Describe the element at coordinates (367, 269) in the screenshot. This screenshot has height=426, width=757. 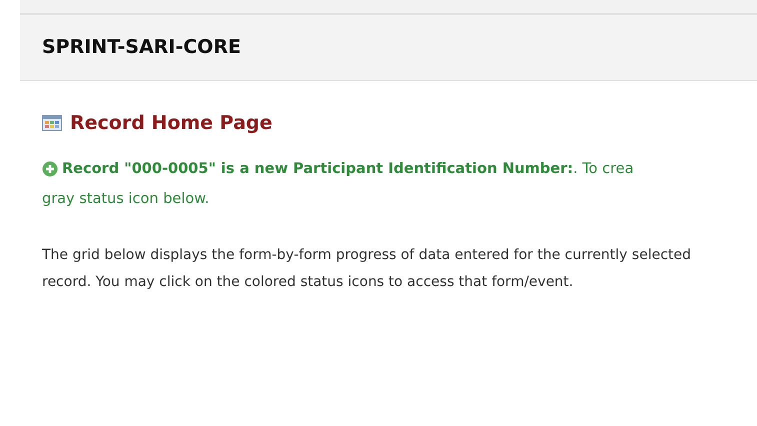
I see `description-text: The grid below displays the form-by-form progress of data entered for the currently selected record. You may click on the colored status icons to access that form/event.` at that location.